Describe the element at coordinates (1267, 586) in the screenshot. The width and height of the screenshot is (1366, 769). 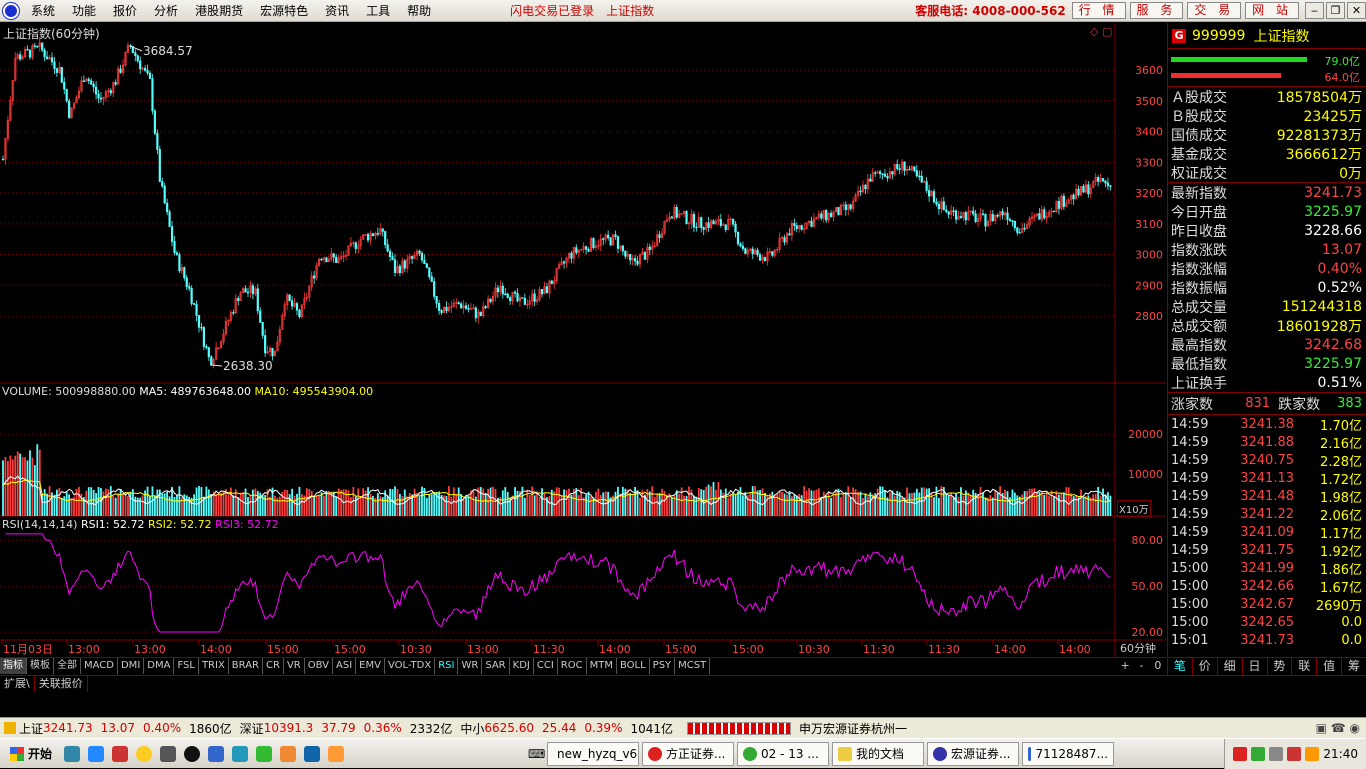
I see `tick-row: 15:00 3242.66 1.67亿` at that location.